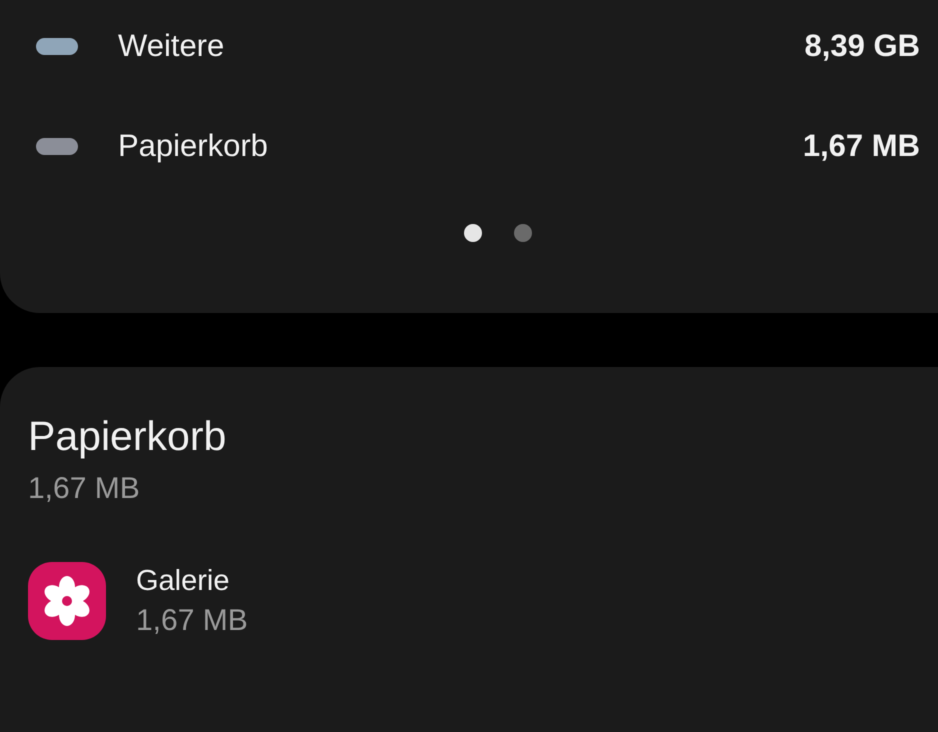 The image size is (938, 732). I want to click on app-name: Galerie, so click(183, 581).